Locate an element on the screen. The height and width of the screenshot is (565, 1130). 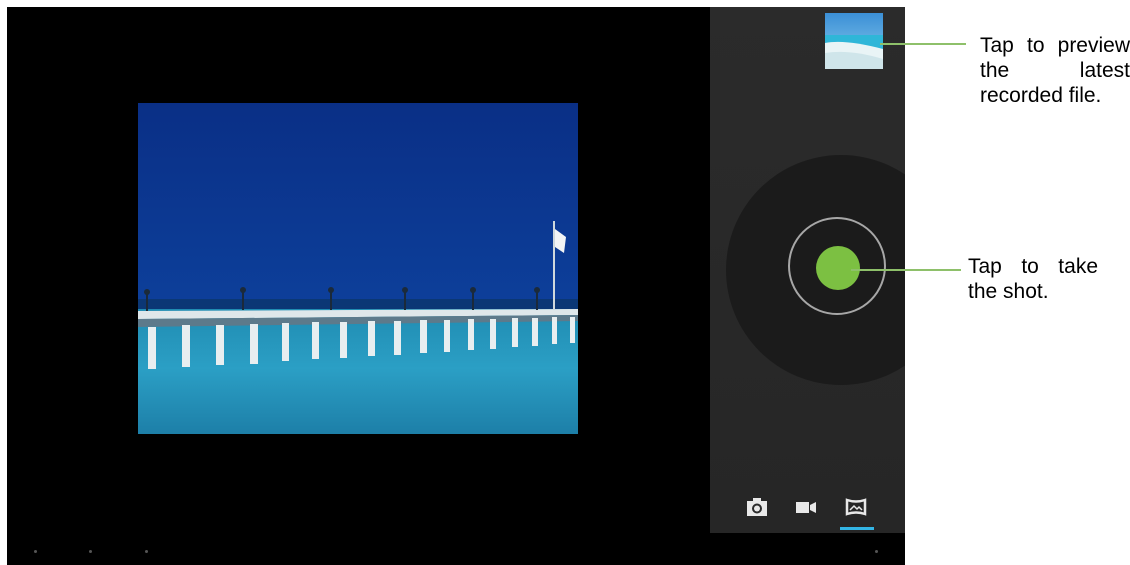
panorama-icon is located at coordinates (856, 507).